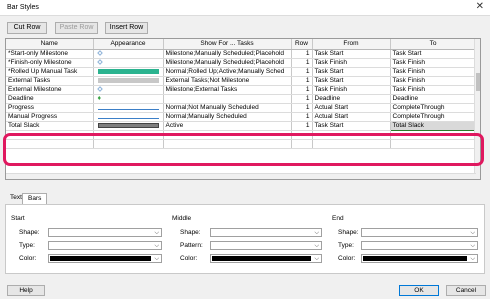 The height and width of the screenshot is (299, 490). What do you see at coordinates (419, 232) in the screenshot?
I see `end-shape-select: ⌵` at bounding box center [419, 232].